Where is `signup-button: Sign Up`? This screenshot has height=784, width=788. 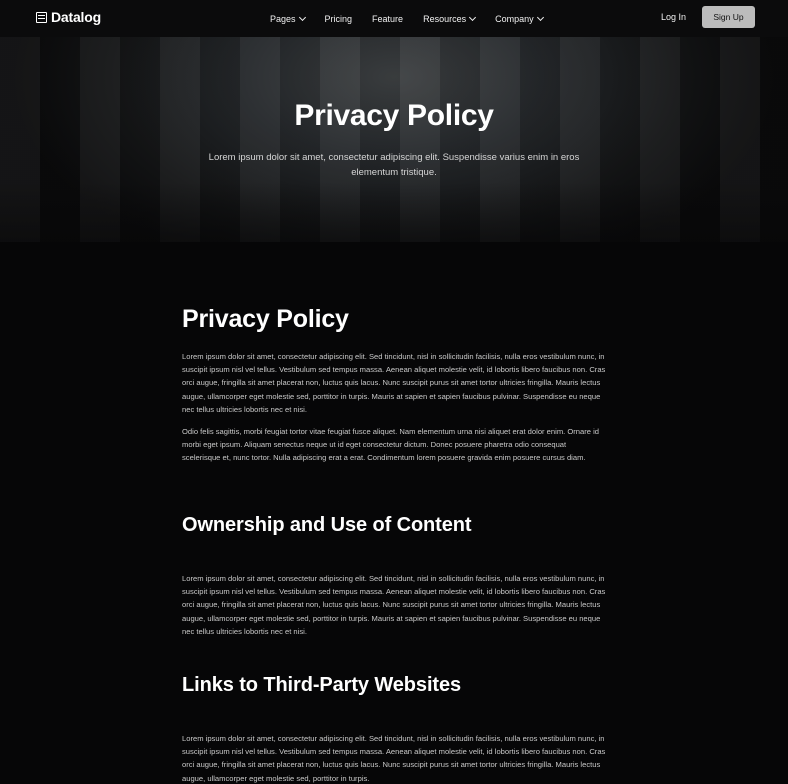
signup-button: Sign Up is located at coordinates (728, 17).